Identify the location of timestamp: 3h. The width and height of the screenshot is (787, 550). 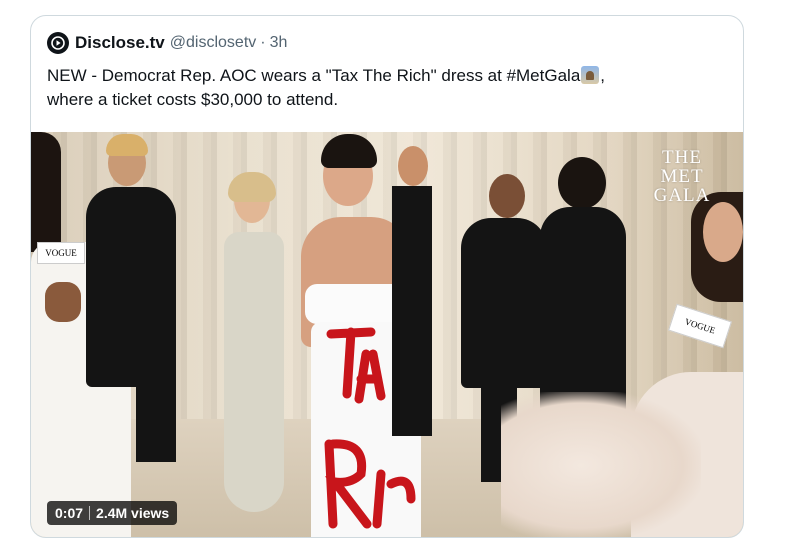
(279, 43).